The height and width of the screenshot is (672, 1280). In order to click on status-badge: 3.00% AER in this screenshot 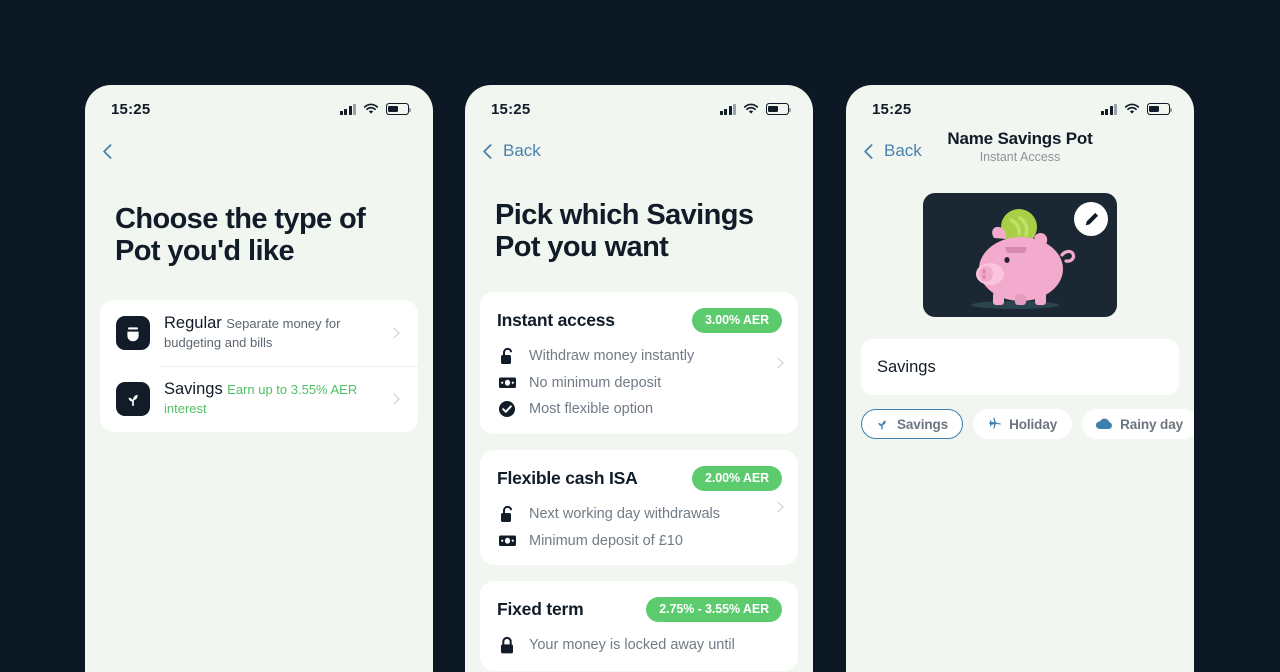, I will do `click(737, 320)`.